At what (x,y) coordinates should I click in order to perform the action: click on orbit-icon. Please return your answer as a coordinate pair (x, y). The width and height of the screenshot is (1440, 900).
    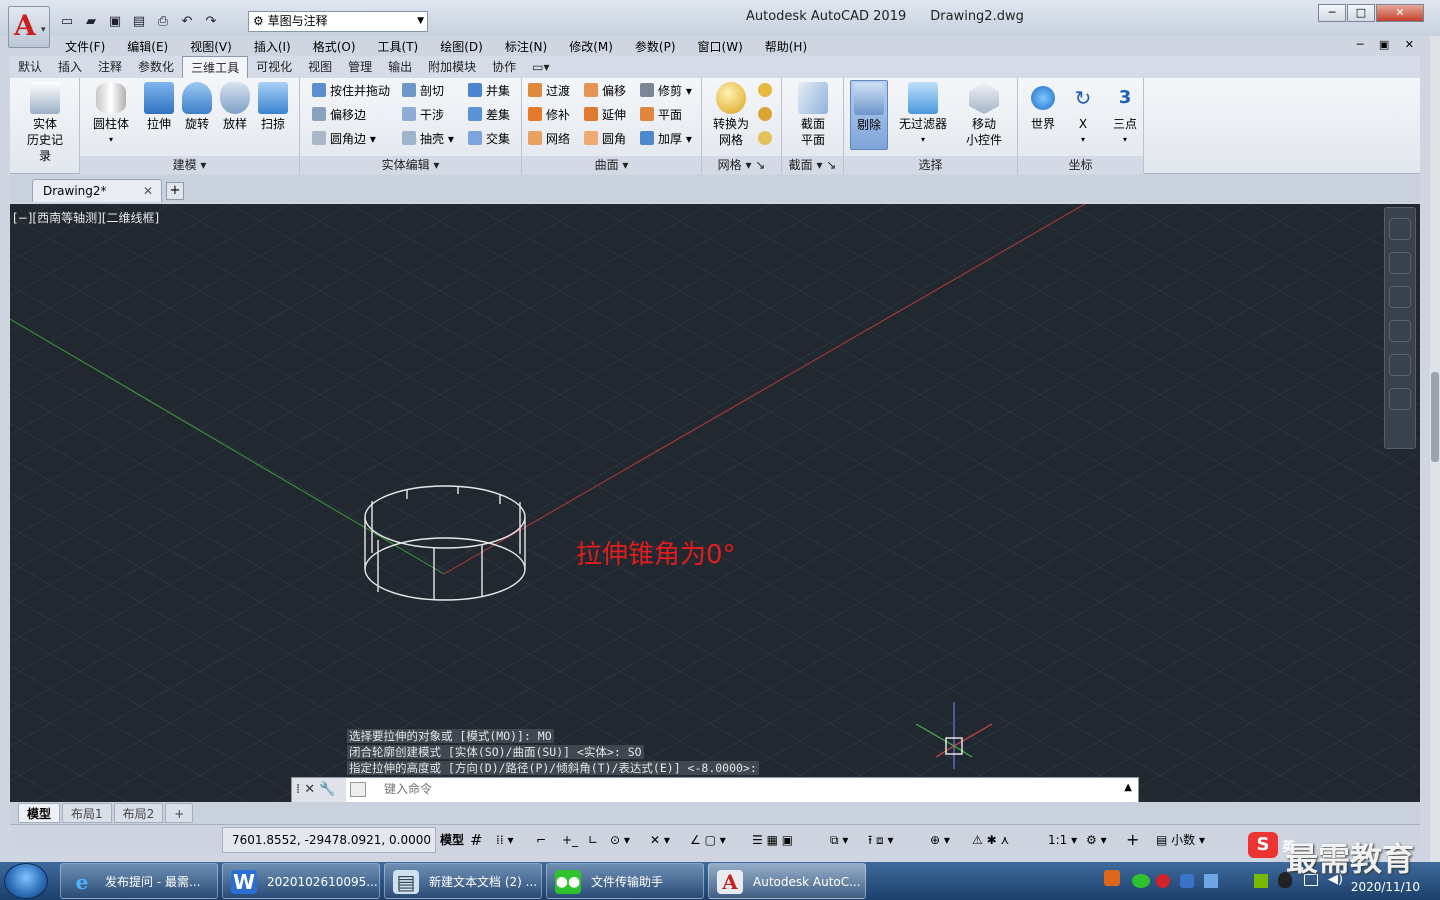
    Looking at the image, I should click on (1400, 263).